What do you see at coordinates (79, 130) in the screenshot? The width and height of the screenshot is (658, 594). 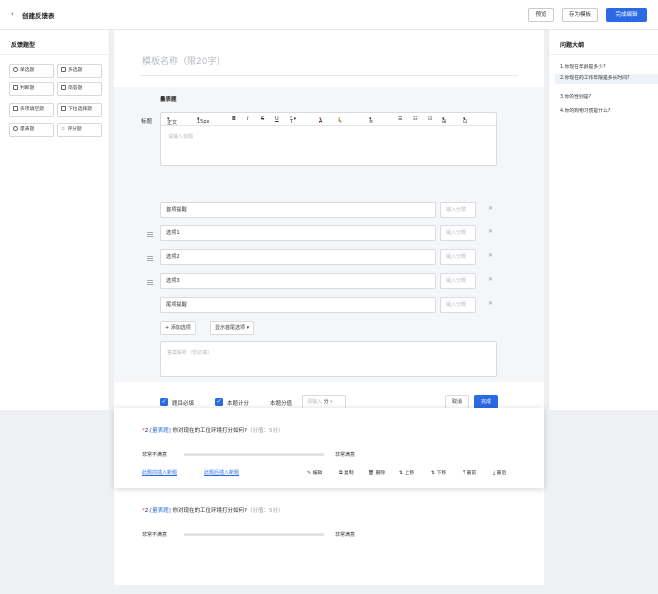 I see `type-rating: ☆ 评分题` at bounding box center [79, 130].